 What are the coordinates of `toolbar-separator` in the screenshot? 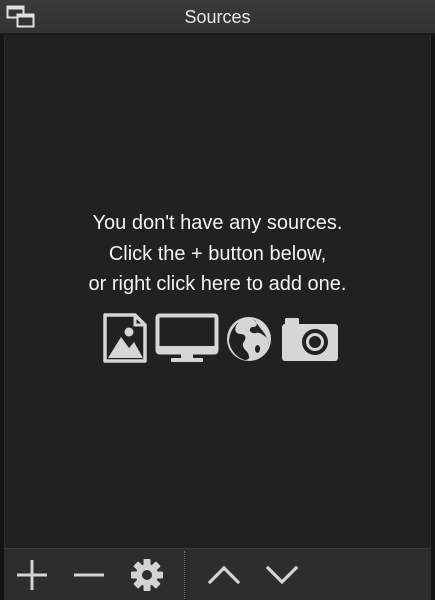 It's located at (184, 575).